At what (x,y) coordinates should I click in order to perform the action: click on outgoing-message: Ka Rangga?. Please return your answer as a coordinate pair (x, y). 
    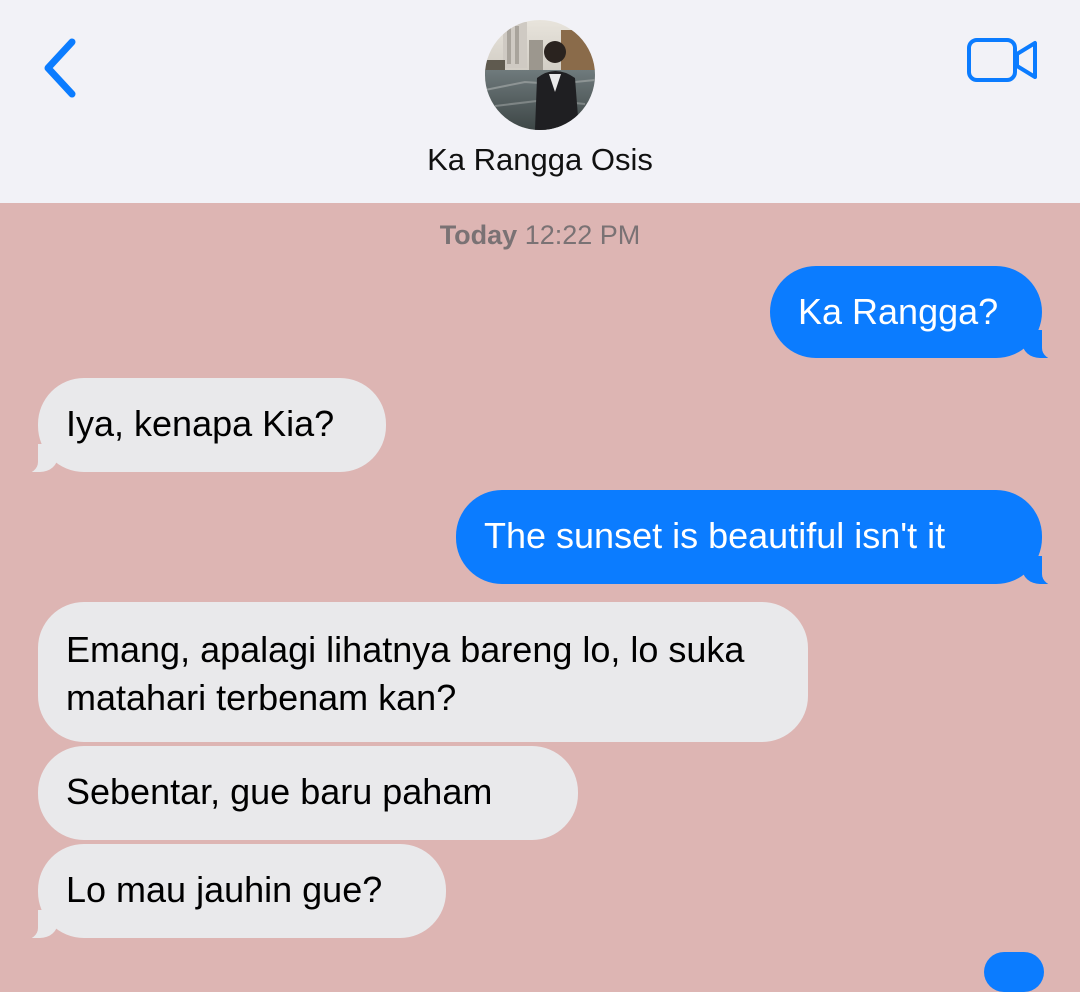
    Looking at the image, I should click on (920, 313).